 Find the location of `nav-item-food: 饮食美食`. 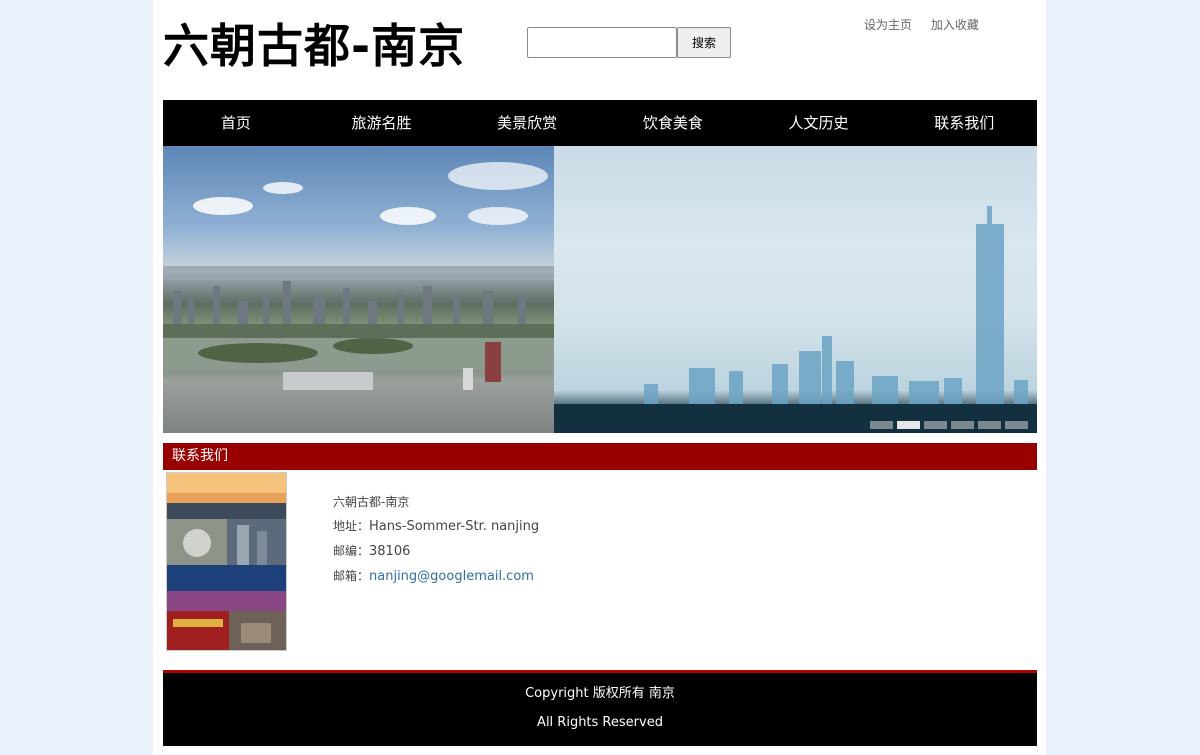

nav-item-food: 饮食美食 is located at coordinates (673, 123).